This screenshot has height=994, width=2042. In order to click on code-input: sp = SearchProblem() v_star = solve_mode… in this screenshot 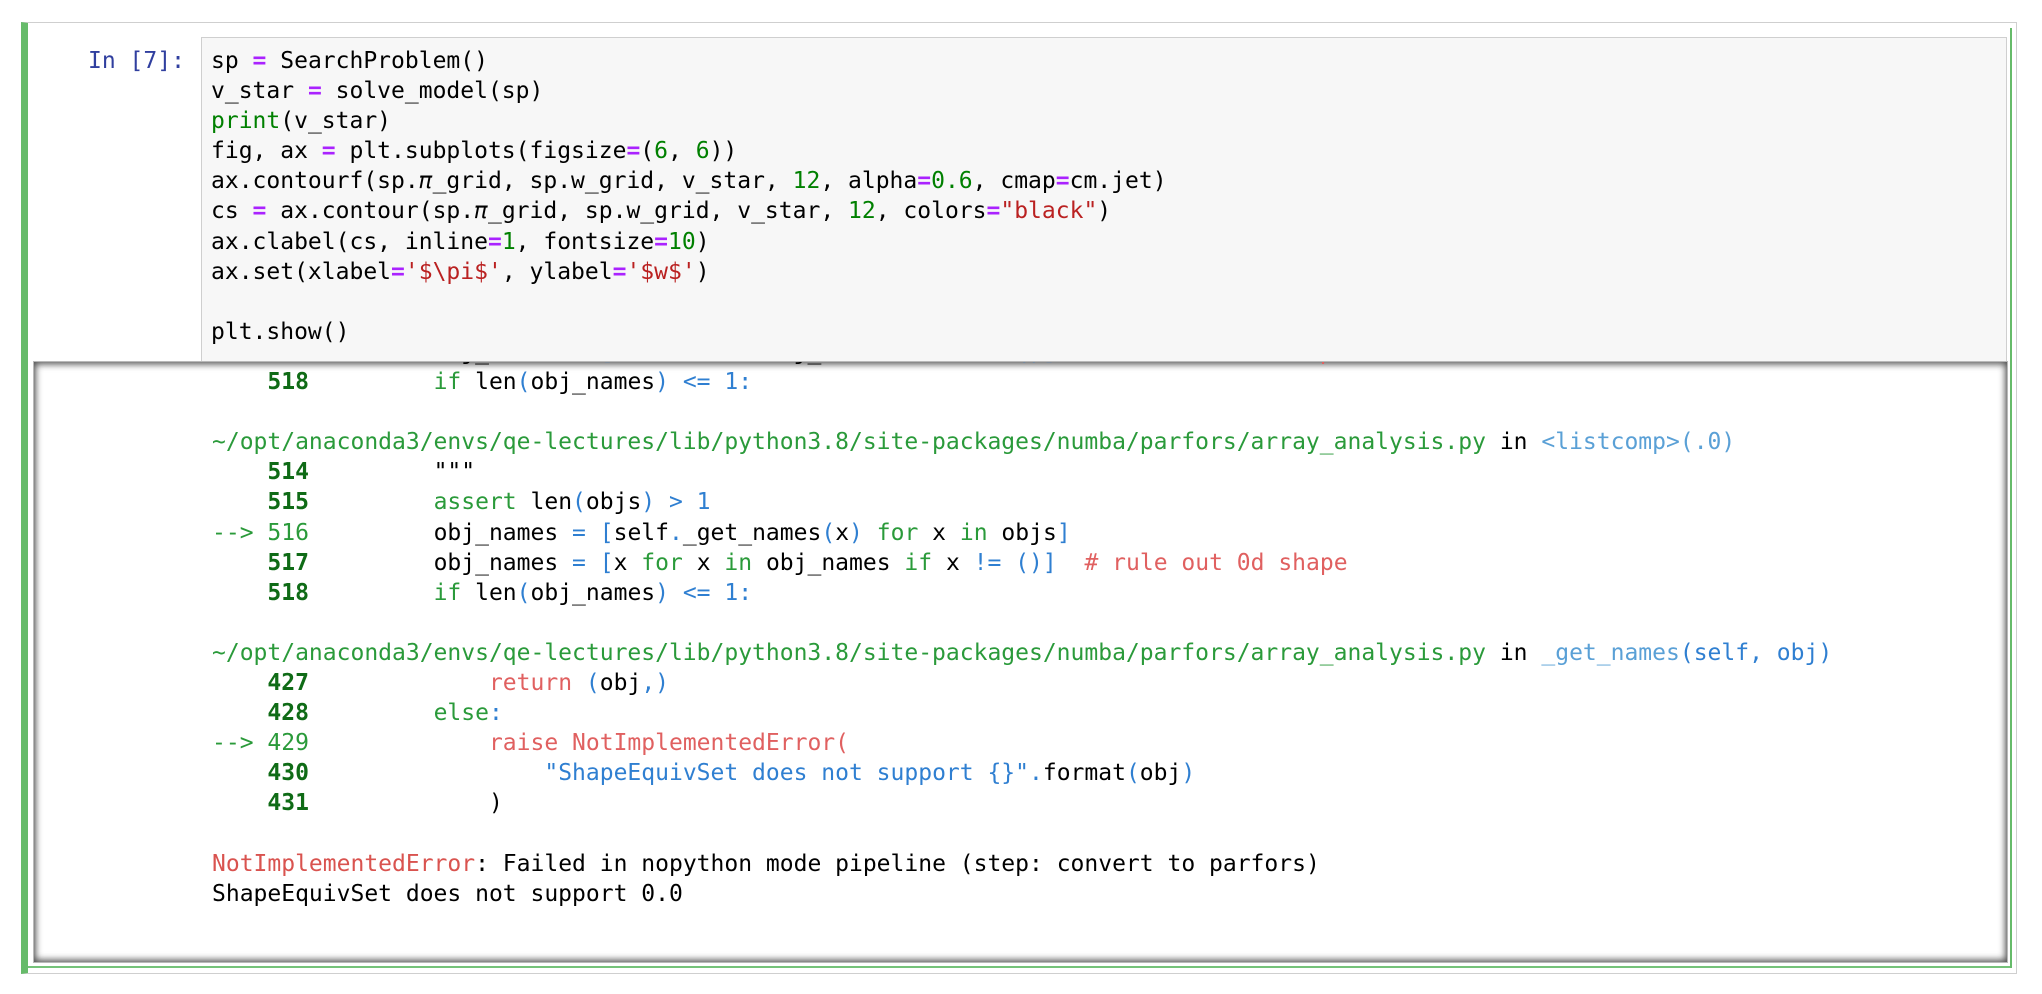, I will do `click(689, 196)`.